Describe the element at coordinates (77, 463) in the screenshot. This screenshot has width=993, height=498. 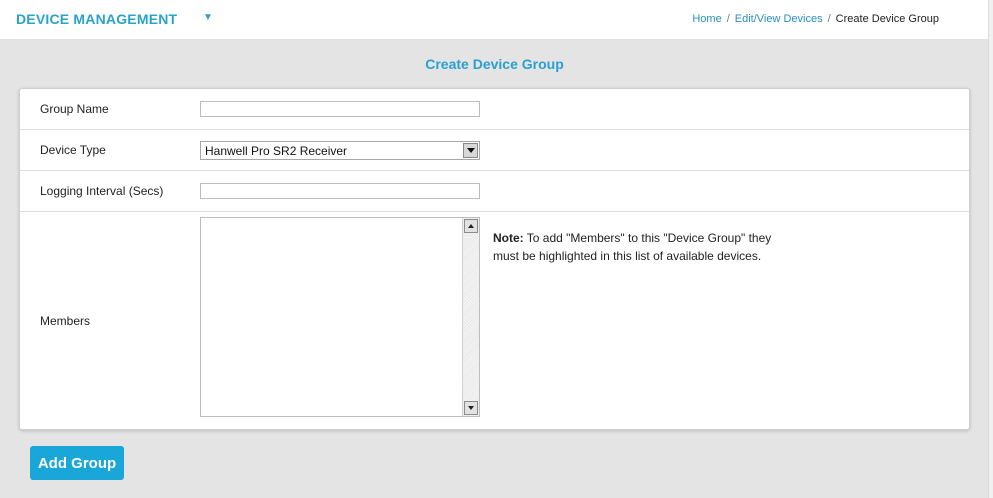
I see `add-group-button: Add Group` at that location.